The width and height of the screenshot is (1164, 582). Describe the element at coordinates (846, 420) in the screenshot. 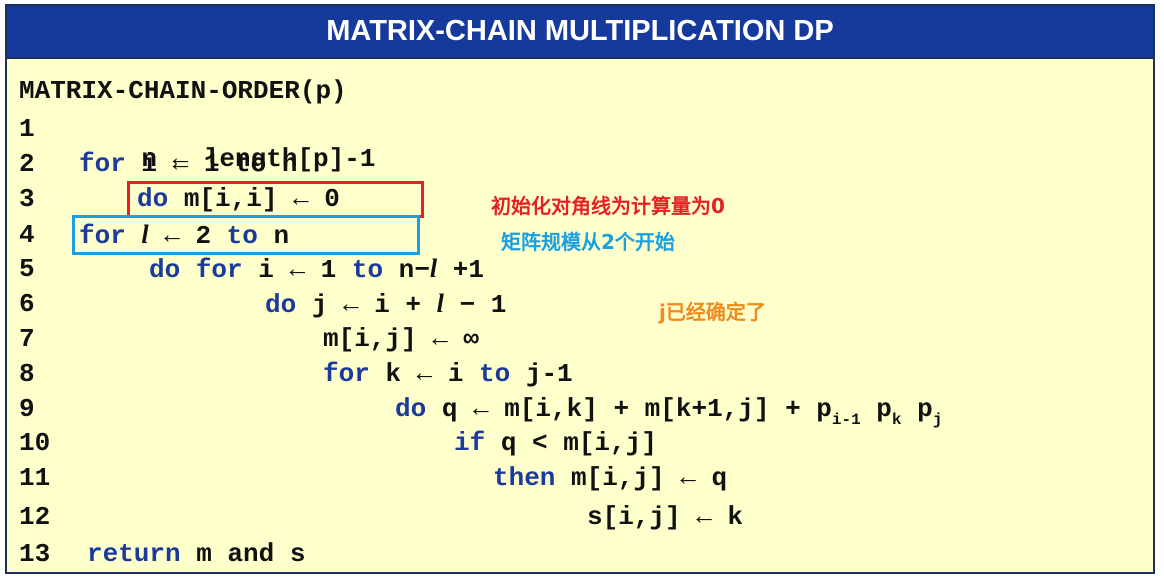

I see `subscript: i-1` at that location.